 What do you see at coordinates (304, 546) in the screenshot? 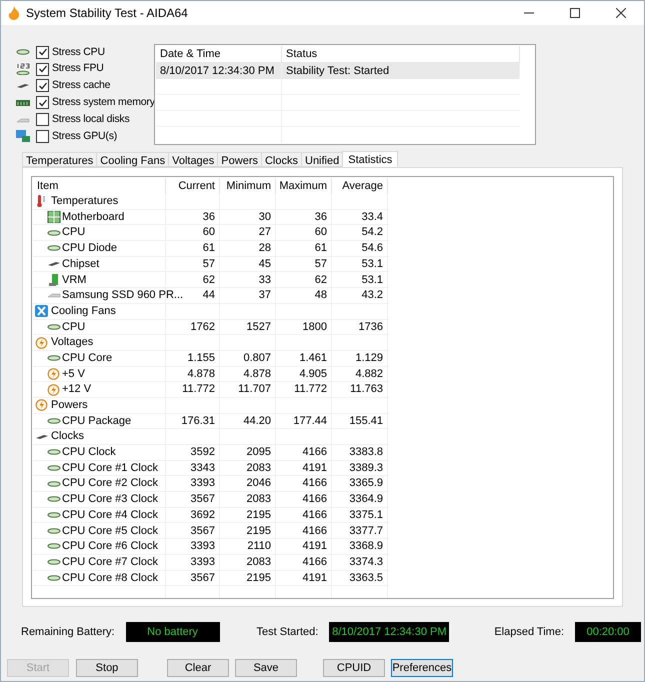
I see `table-cell: 4191` at bounding box center [304, 546].